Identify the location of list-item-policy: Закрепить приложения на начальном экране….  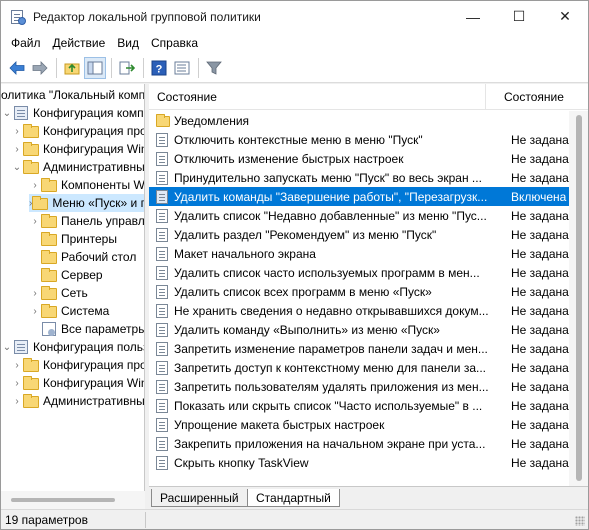
(359, 443).